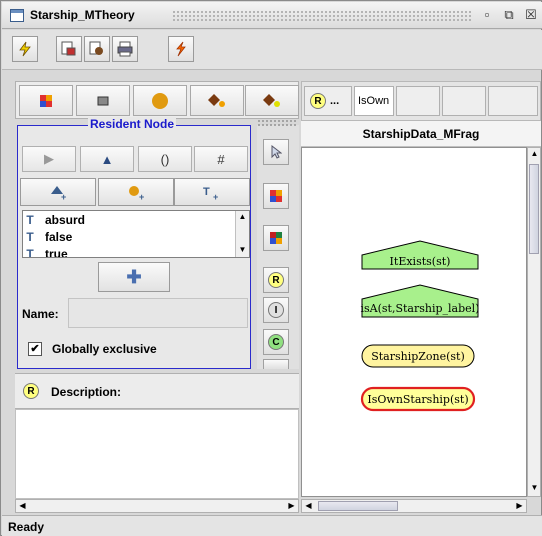 The height and width of the screenshot is (536, 542). I want to click on context-badge-button: C, so click(276, 342).